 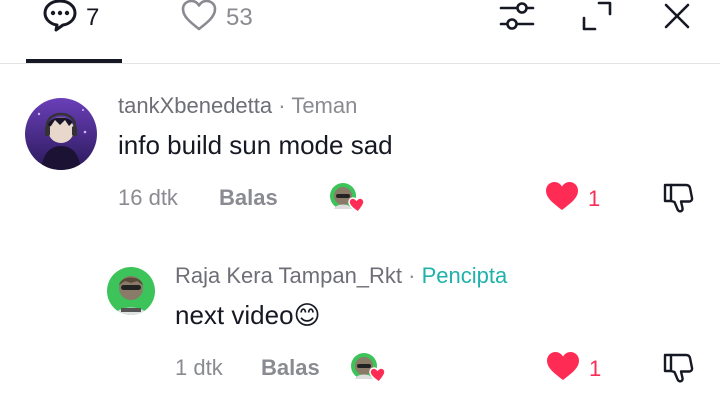 I want to click on reply-time: 1 dtk, so click(x=199, y=367).